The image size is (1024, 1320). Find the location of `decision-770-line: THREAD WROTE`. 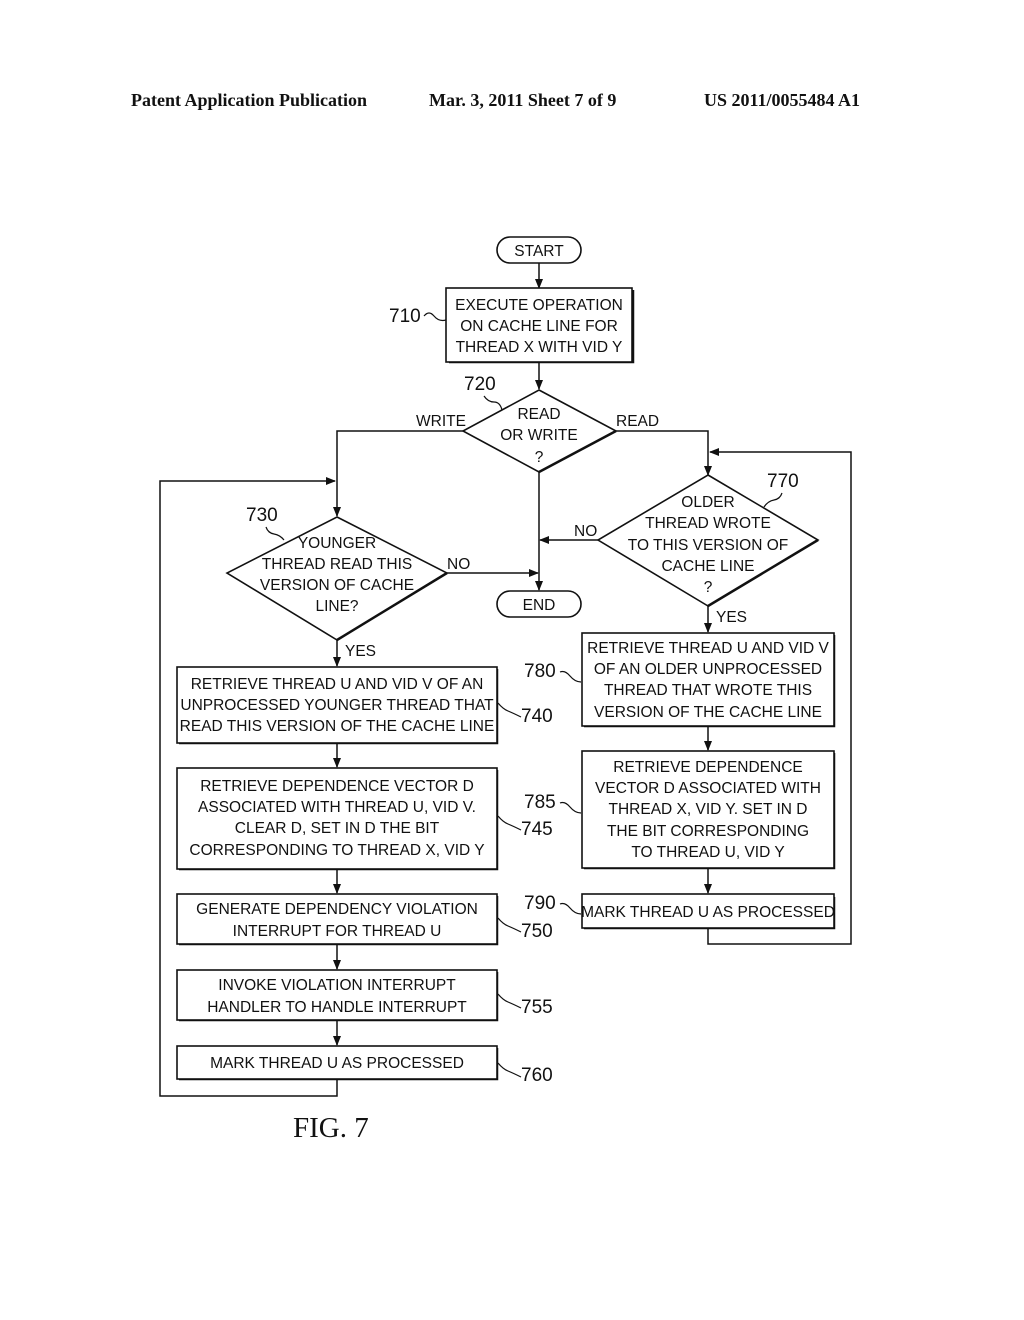

decision-770-line: THREAD WROTE is located at coordinates (708, 523).